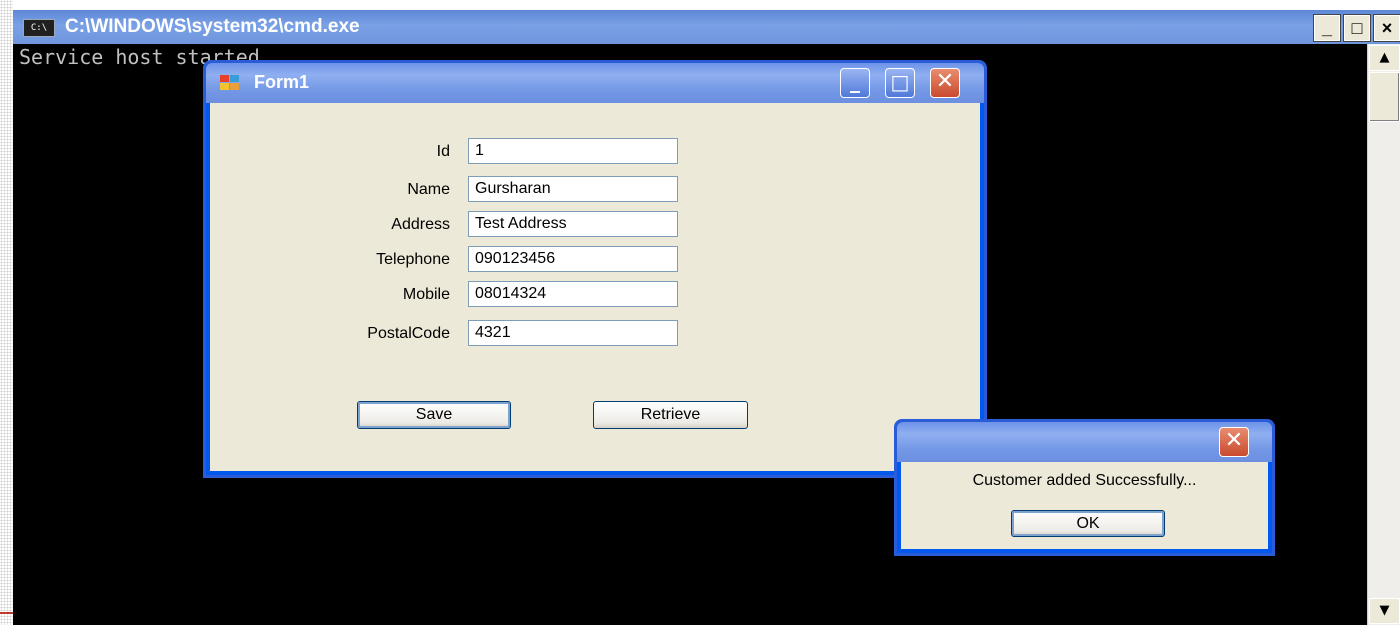  Describe the element at coordinates (1383, 334) in the screenshot. I see `vertical-scrollbar: ▲ ▼` at that location.